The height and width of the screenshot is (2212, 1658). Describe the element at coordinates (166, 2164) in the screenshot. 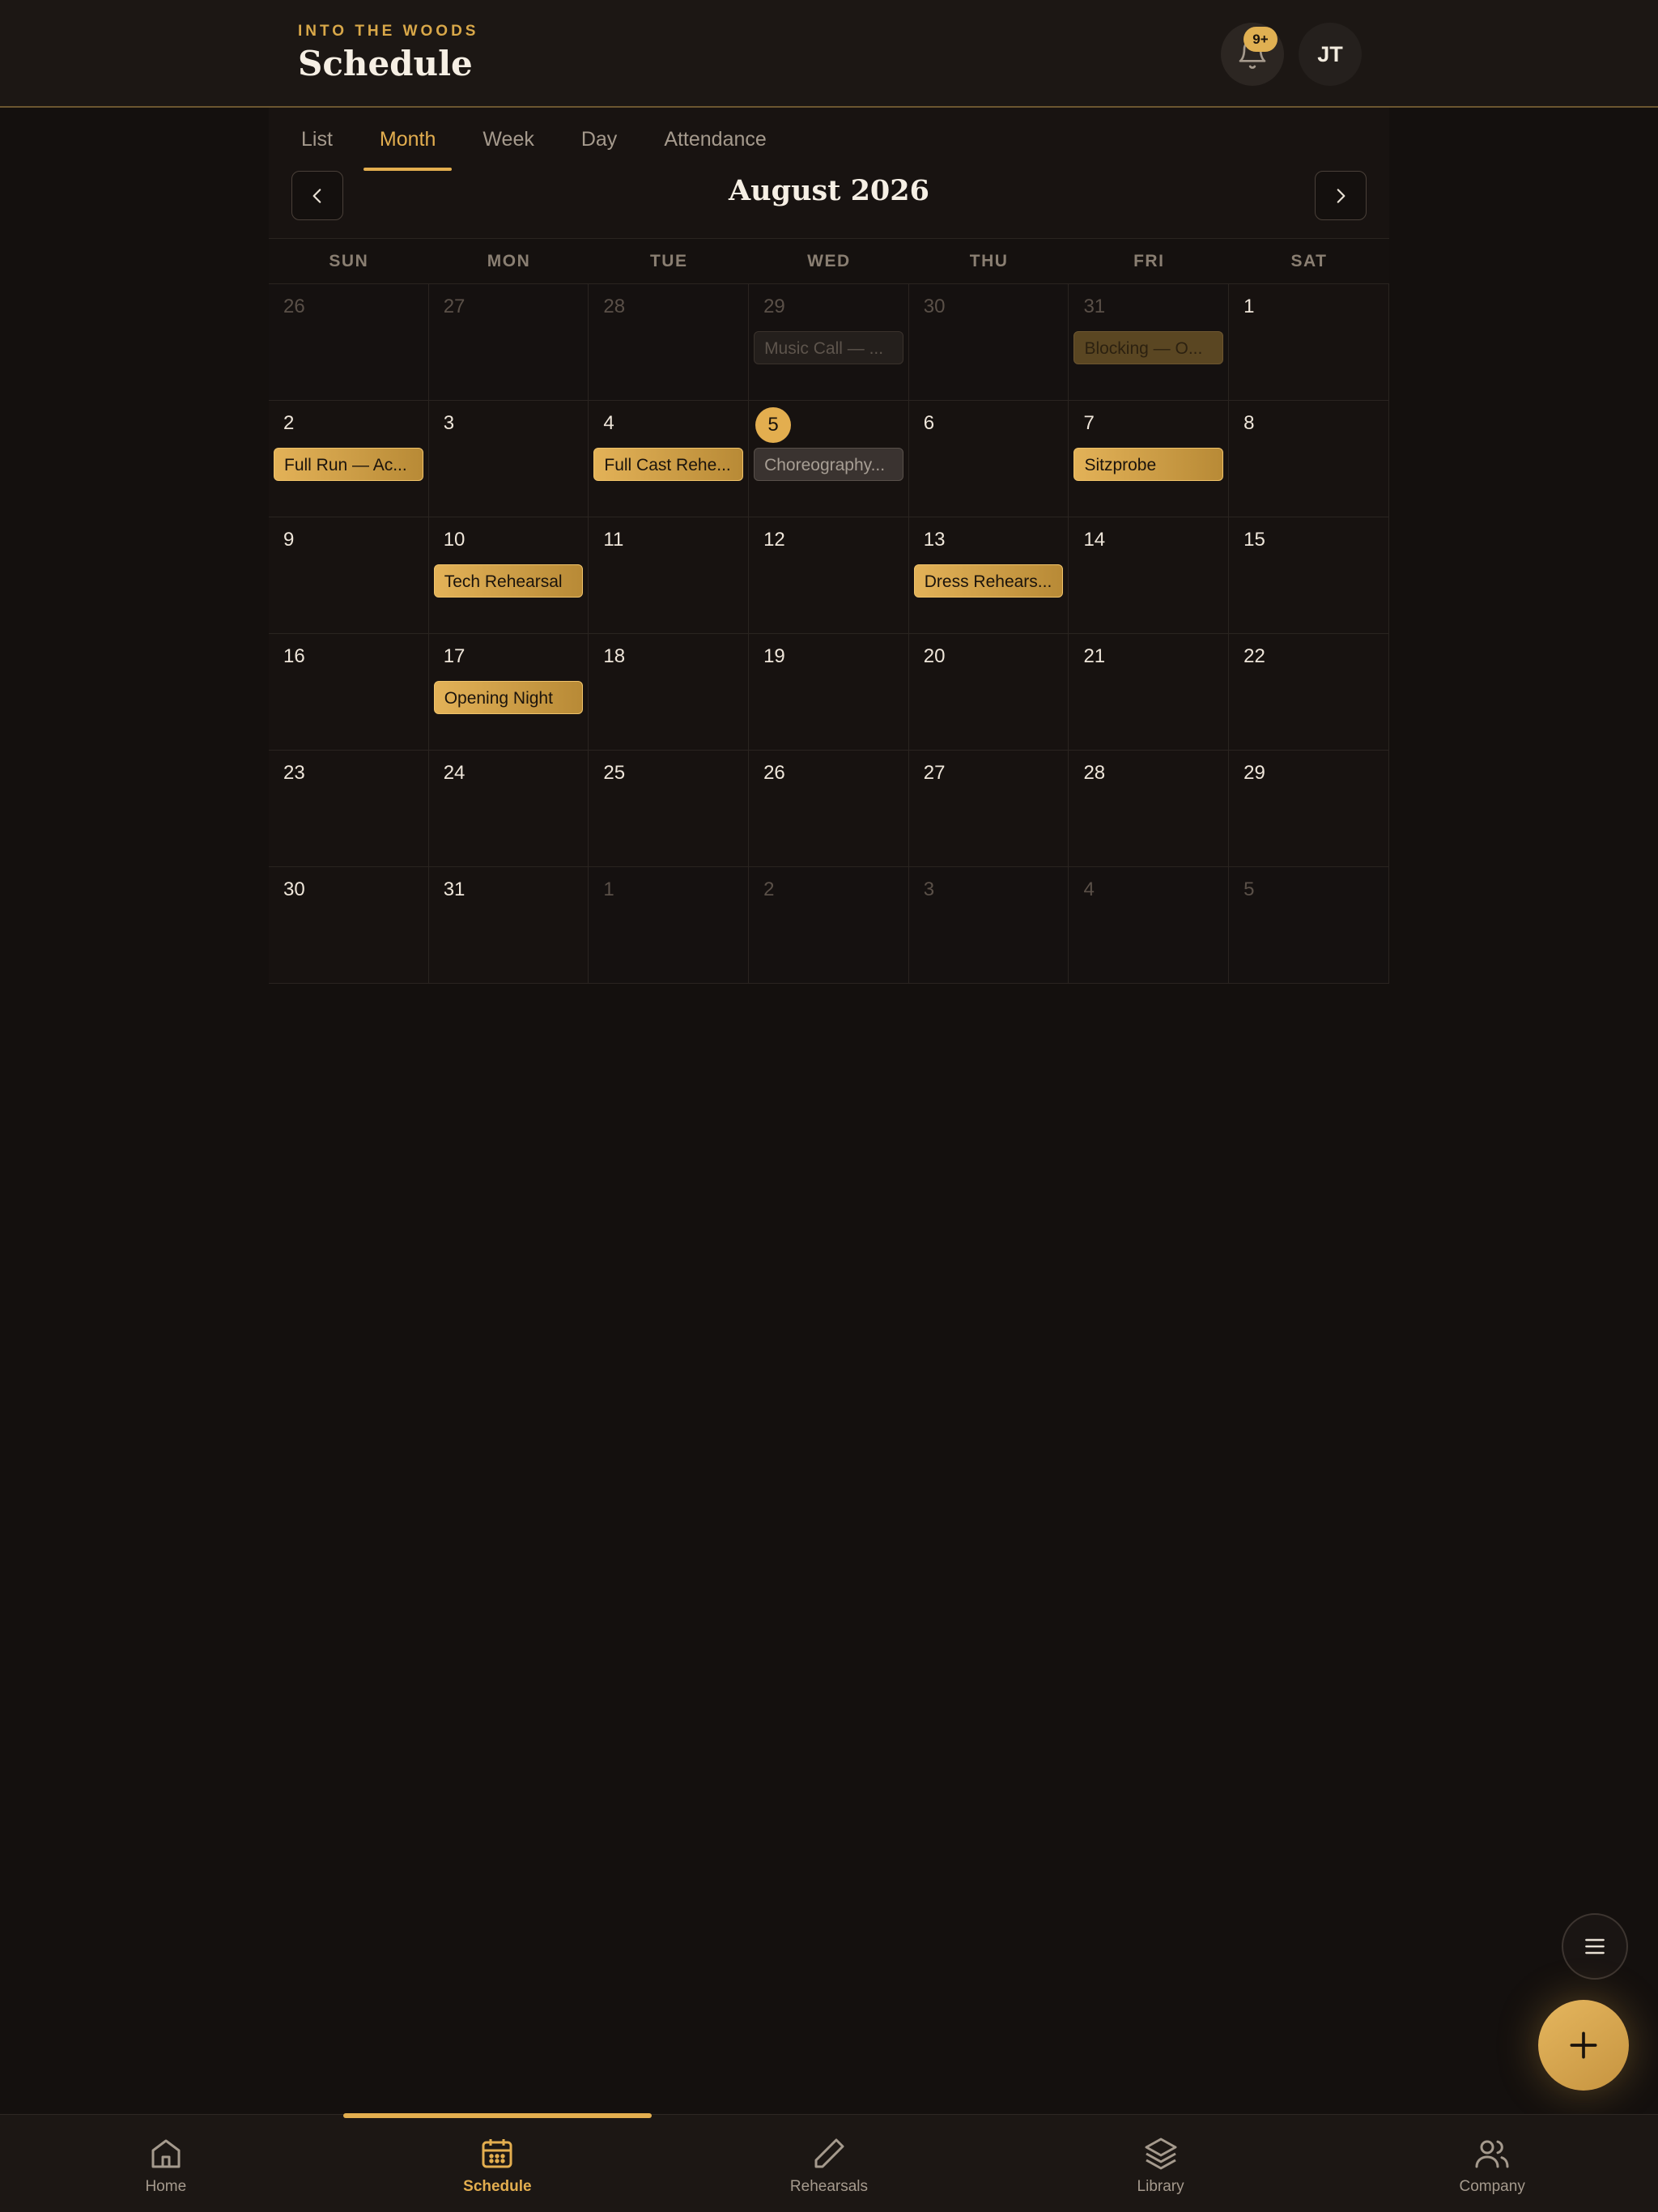

I see `nav-home: Home` at that location.